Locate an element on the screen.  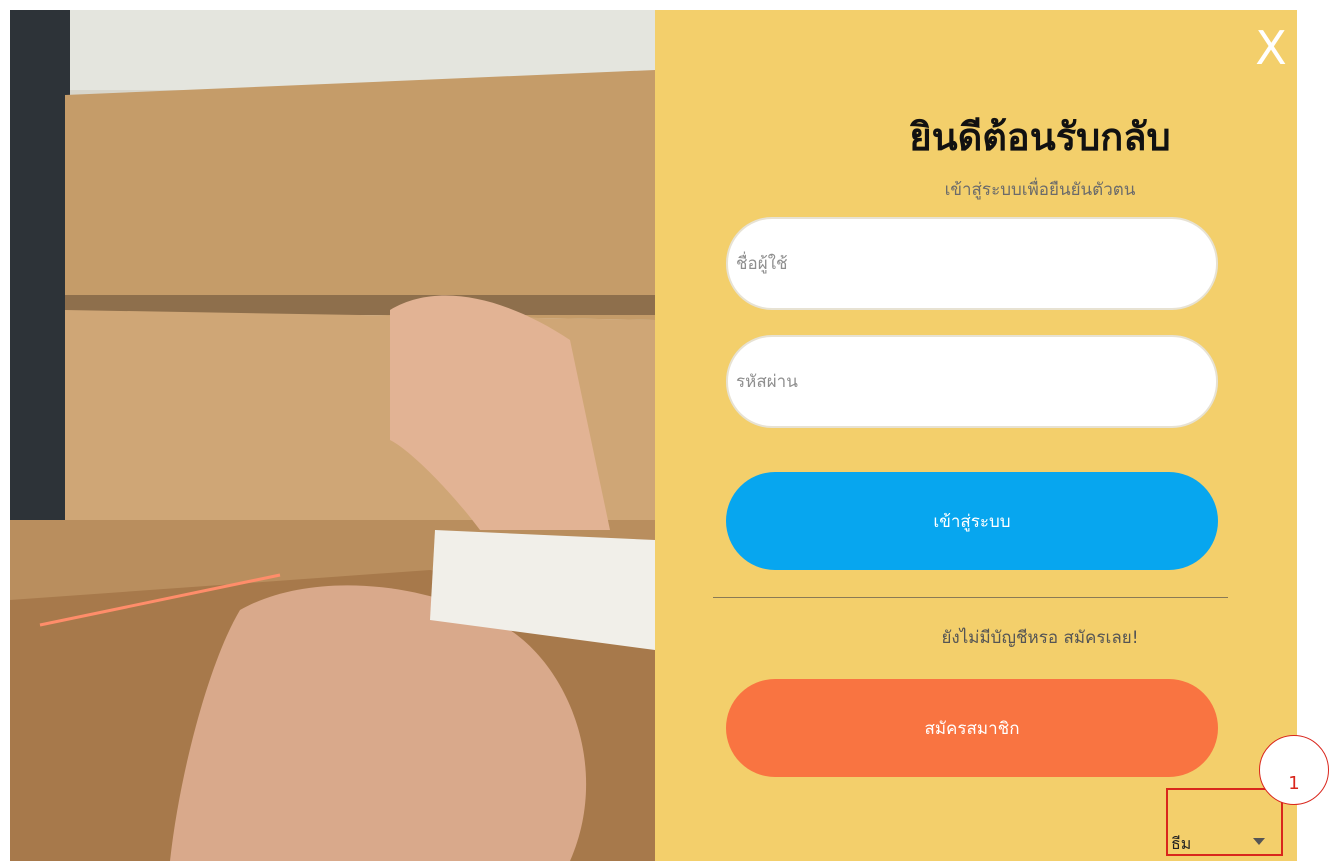
password-input is located at coordinates (972, 381).